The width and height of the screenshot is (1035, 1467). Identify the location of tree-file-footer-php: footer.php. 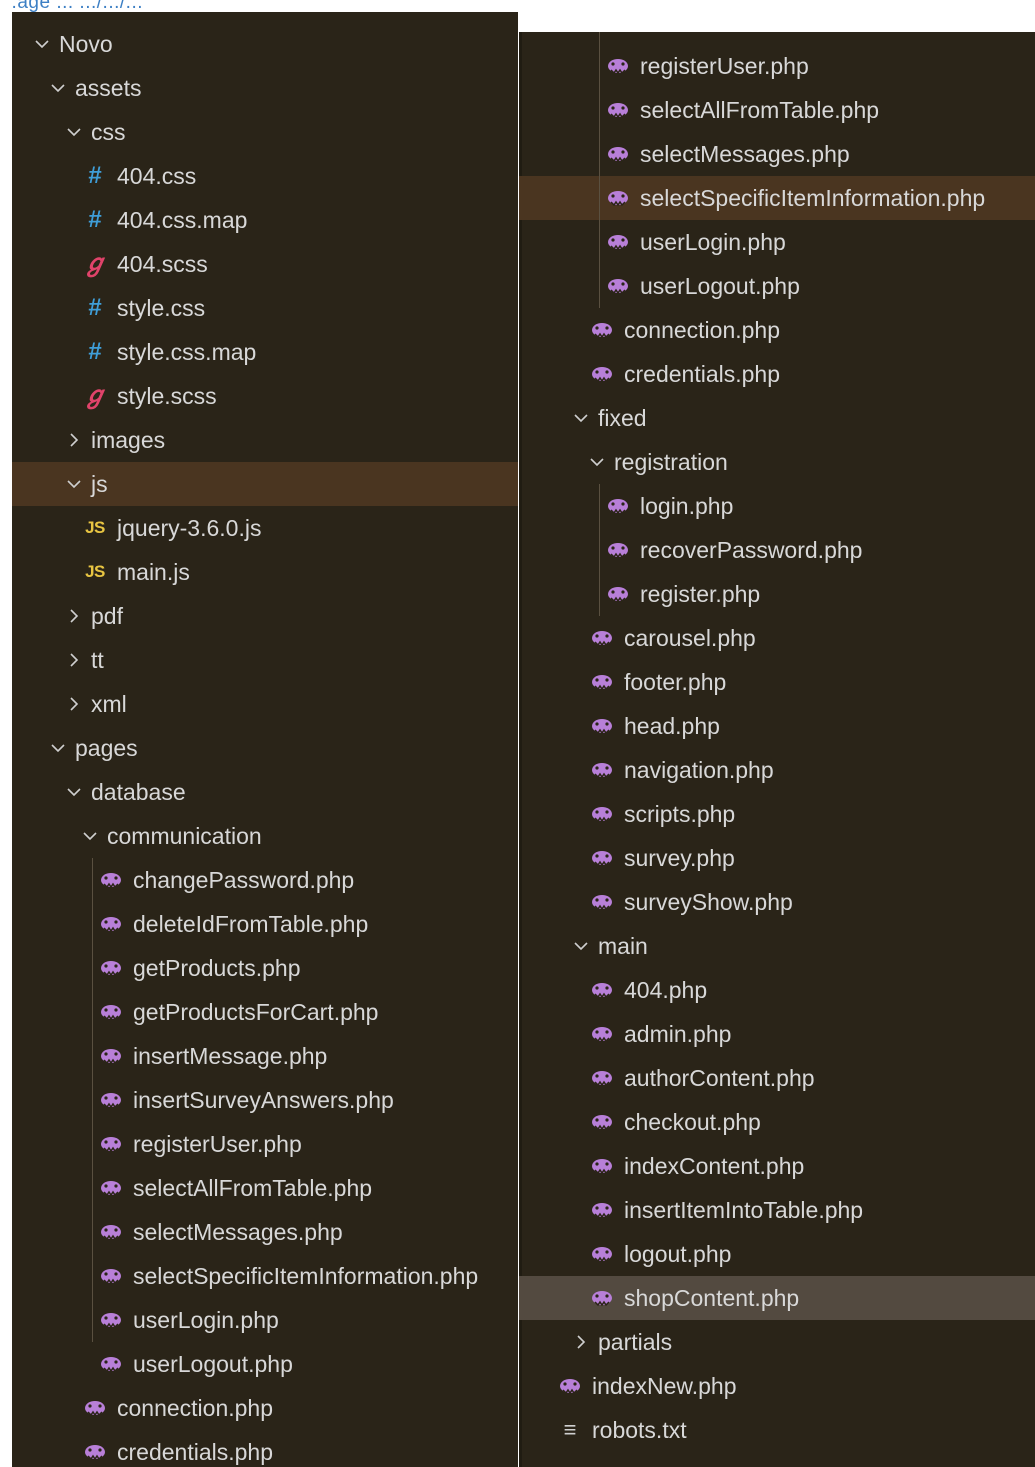
(777, 682).